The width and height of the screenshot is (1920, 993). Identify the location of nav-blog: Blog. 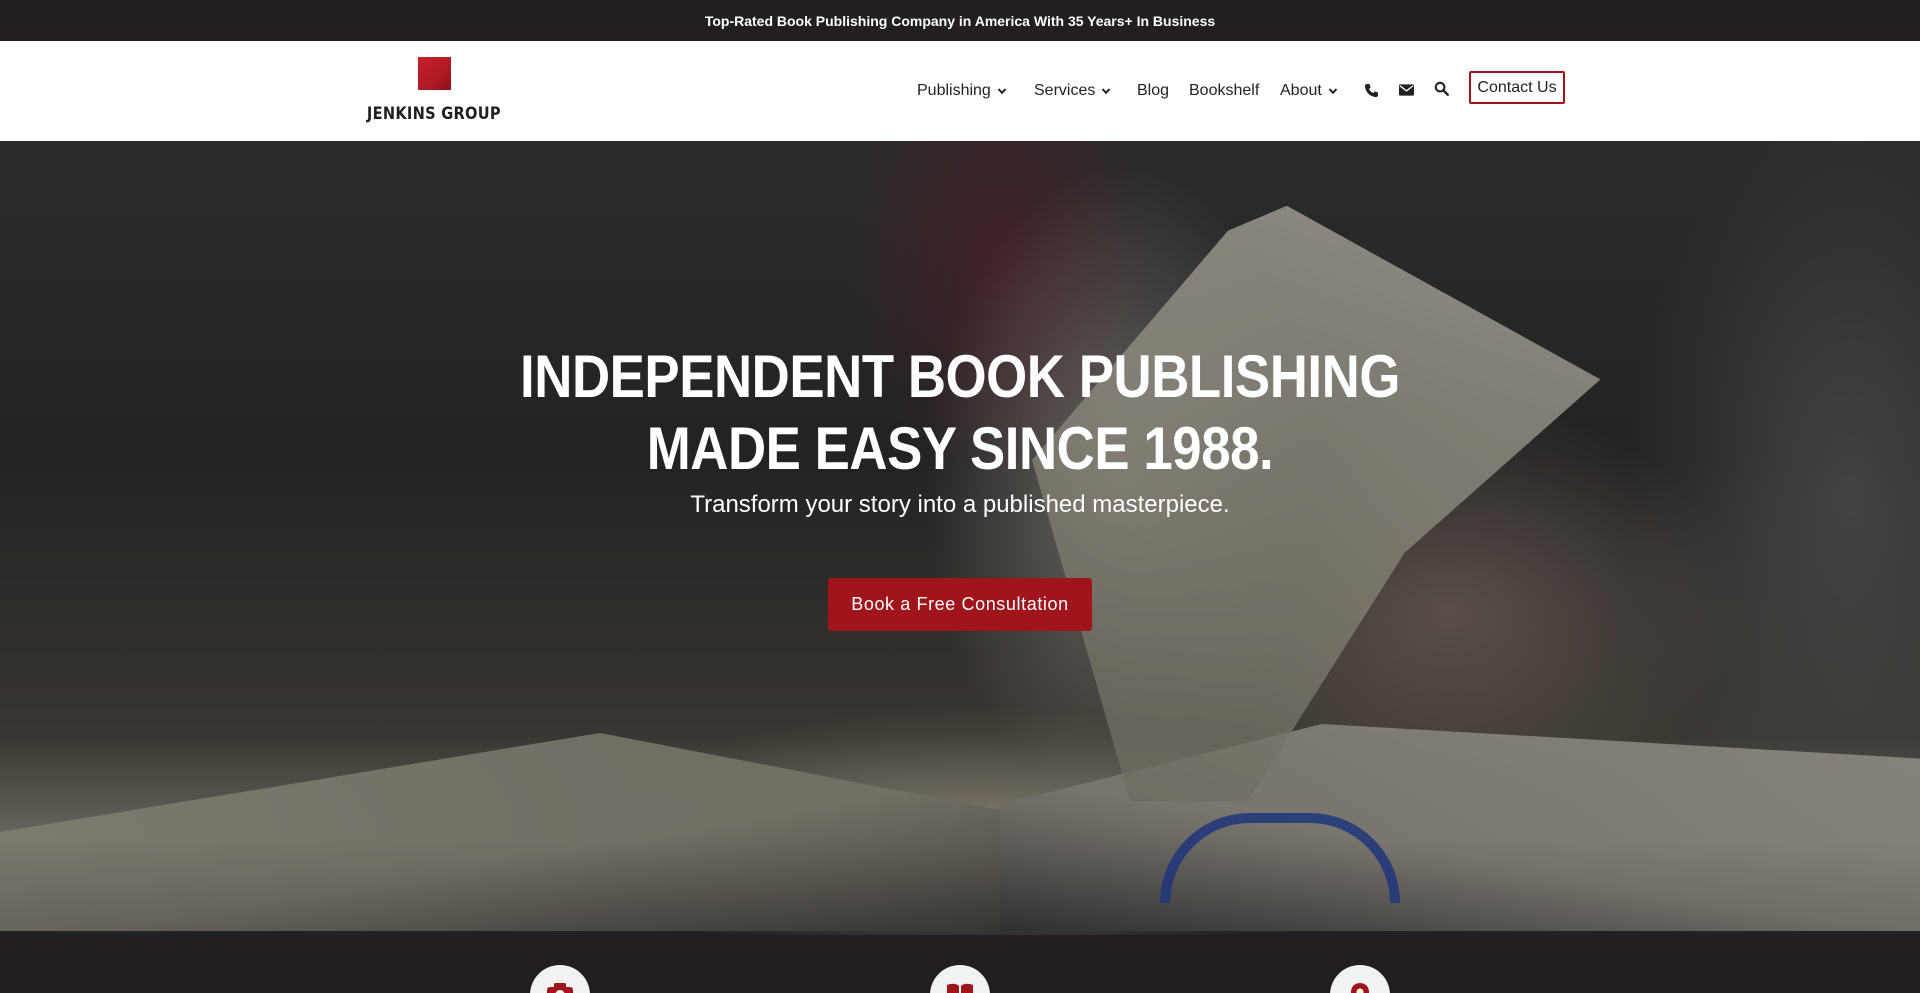
(1153, 91).